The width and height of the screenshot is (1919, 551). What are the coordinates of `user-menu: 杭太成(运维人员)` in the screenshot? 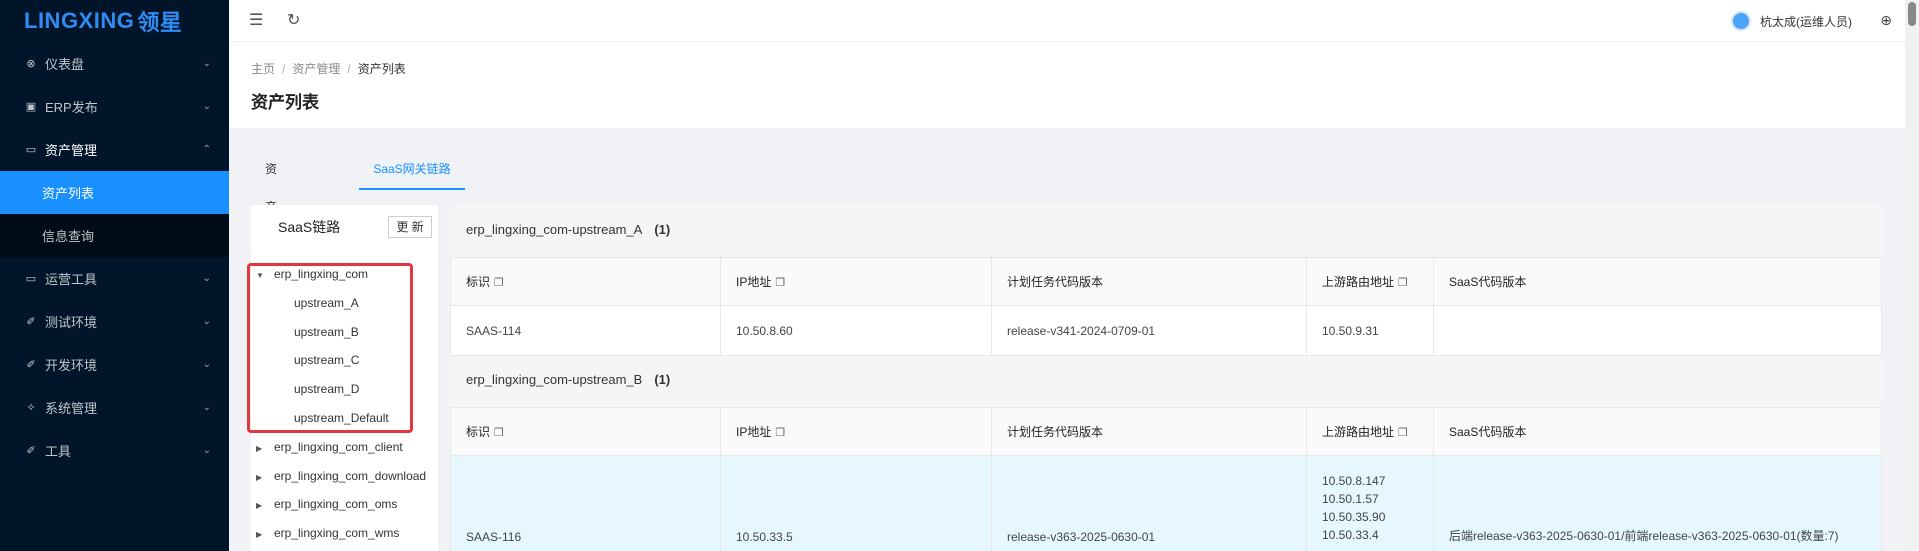 It's located at (1791, 21).